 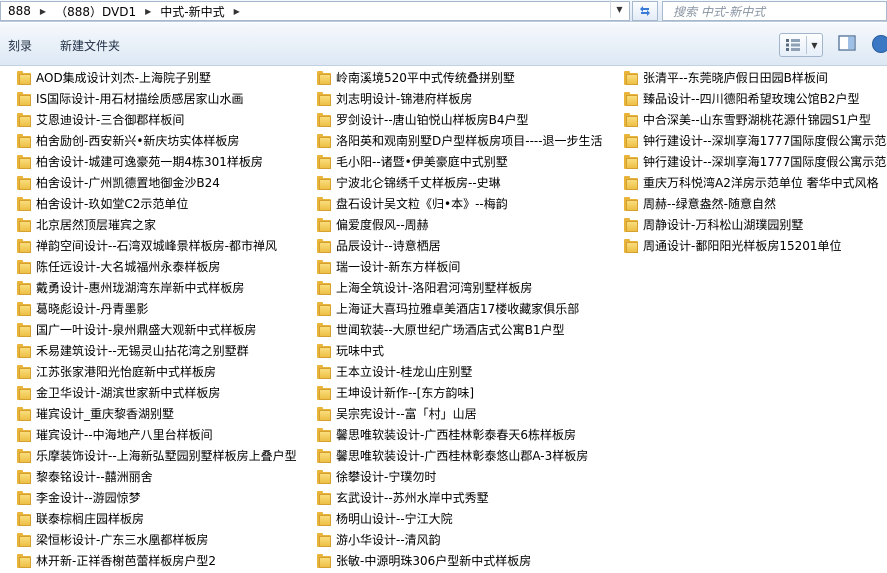 I want to click on folder-item: 金卫华设计-湖滨世家新中式样板房, so click(x=118, y=392).